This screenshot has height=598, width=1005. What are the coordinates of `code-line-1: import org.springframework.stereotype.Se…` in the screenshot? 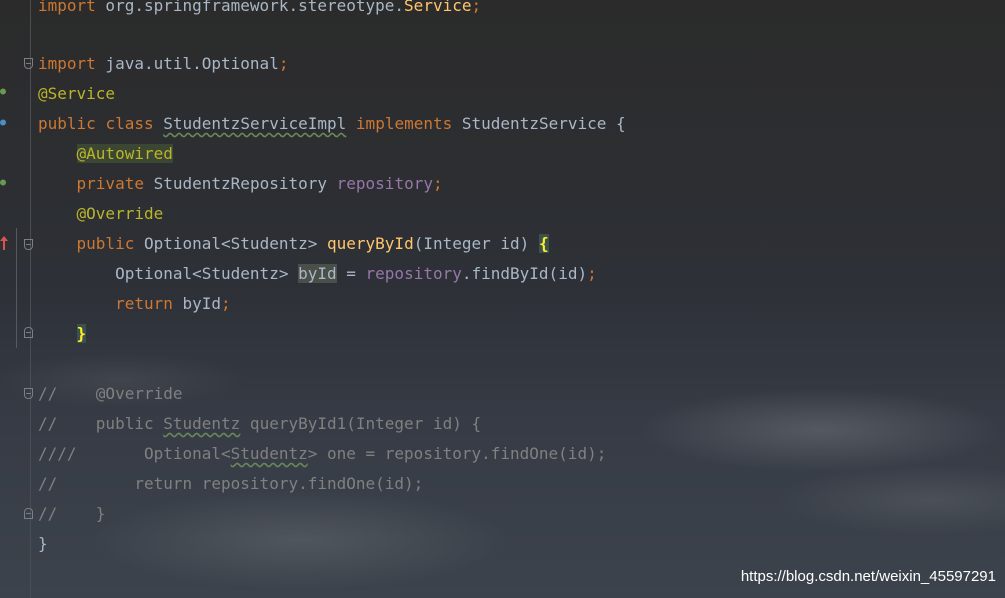 It's located at (259, 9).